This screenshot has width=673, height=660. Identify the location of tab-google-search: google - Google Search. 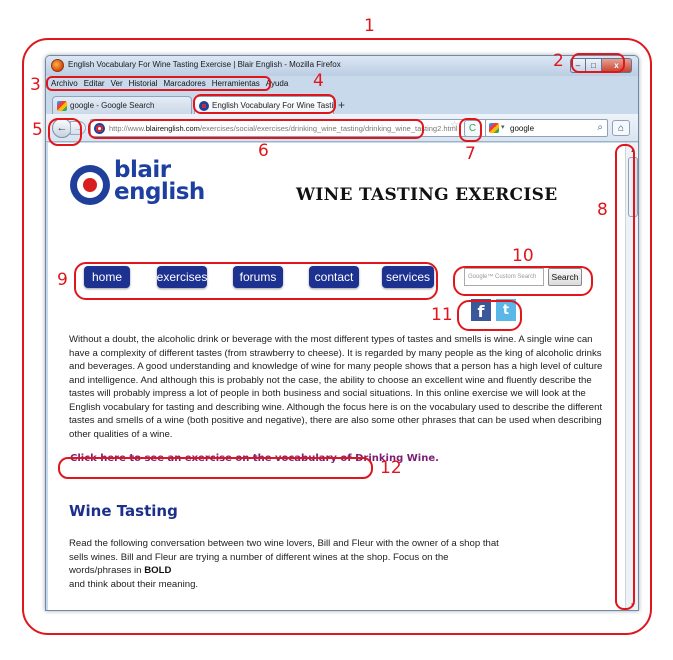
(122, 105).